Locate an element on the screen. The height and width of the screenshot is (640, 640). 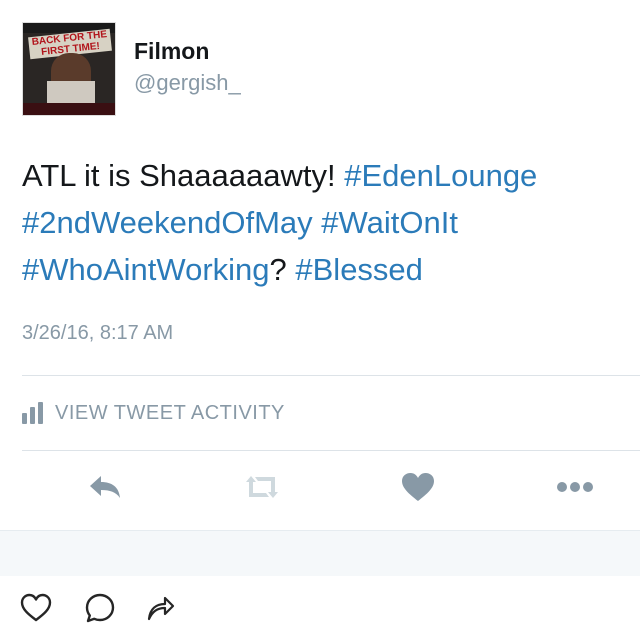
footer-band is located at coordinates (320, 553).